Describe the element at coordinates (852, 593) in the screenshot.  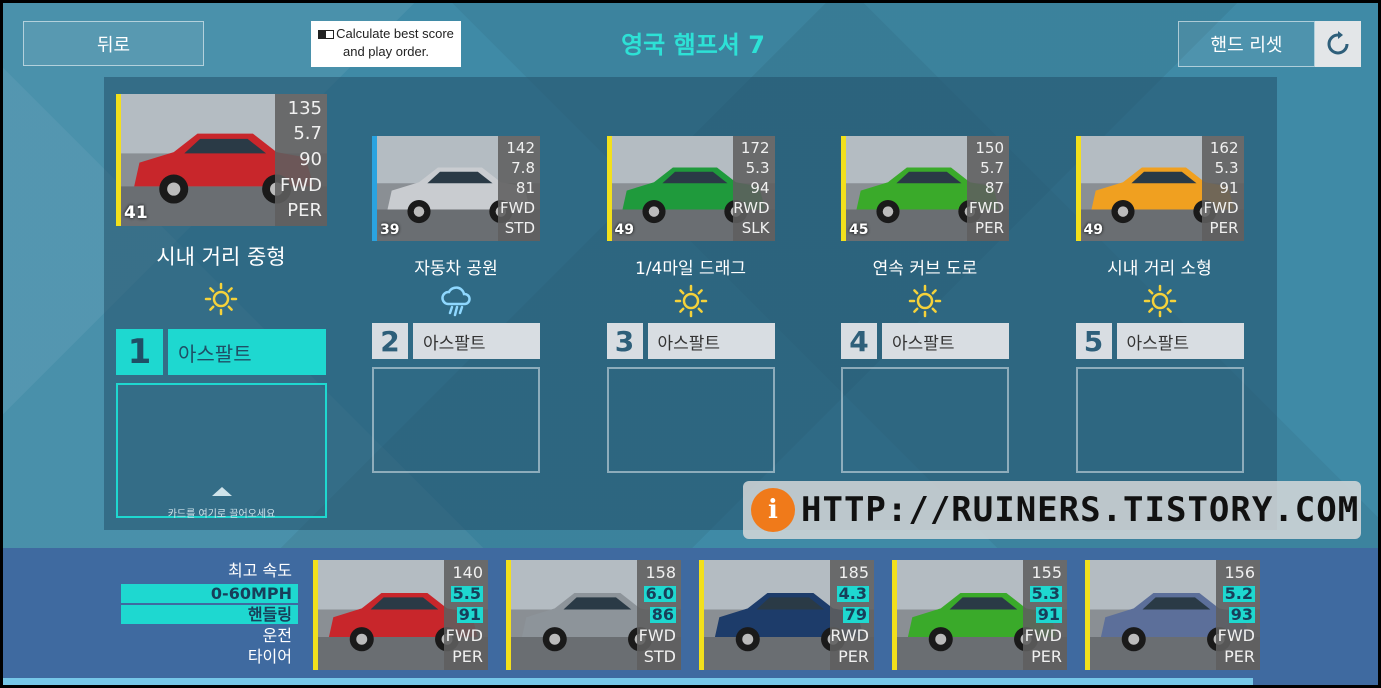
I see `stat-acceleration: 4.3` at that location.